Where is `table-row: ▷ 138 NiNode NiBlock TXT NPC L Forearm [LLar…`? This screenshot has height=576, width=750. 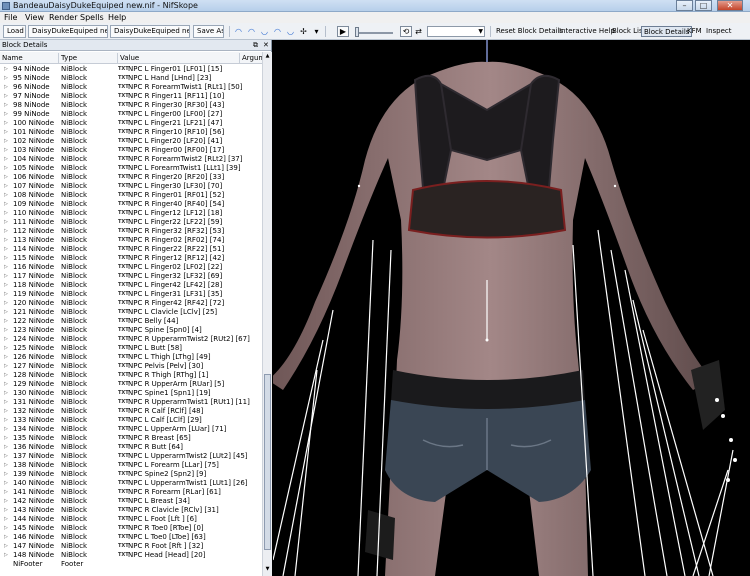 table-row: ▷ 138 NiNode NiBlock TXT NPC L Forearm [LLar… is located at coordinates (131, 465).